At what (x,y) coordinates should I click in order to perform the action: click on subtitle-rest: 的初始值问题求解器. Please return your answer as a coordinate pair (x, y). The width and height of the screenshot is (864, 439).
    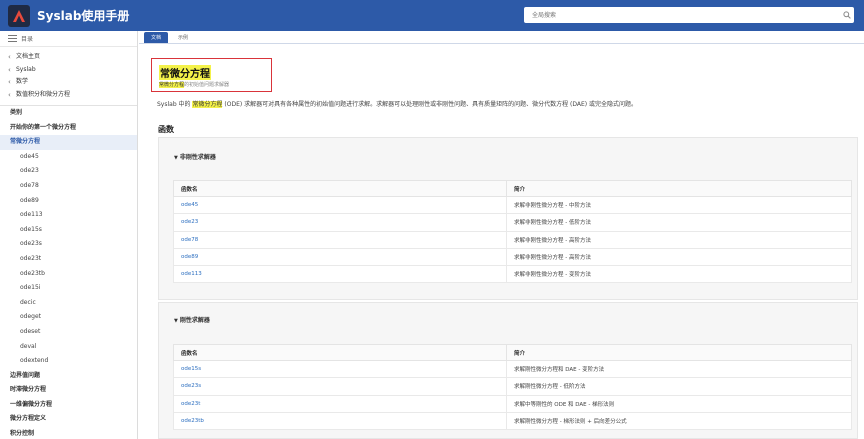
    Looking at the image, I should click on (207, 85).